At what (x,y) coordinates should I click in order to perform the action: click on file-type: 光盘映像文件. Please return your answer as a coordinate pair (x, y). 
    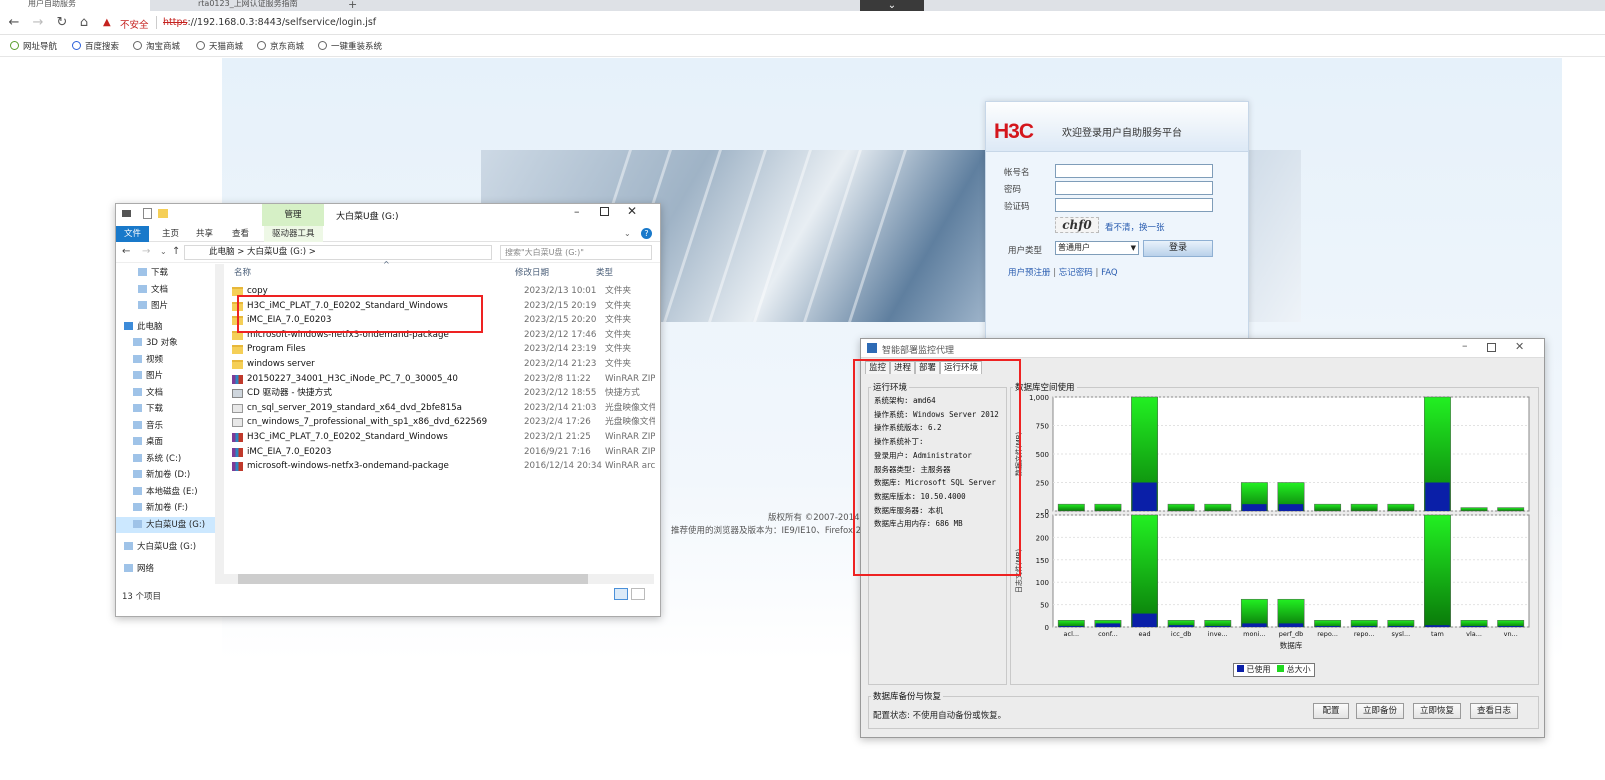
    Looking at the image, I should click on (630, 422).